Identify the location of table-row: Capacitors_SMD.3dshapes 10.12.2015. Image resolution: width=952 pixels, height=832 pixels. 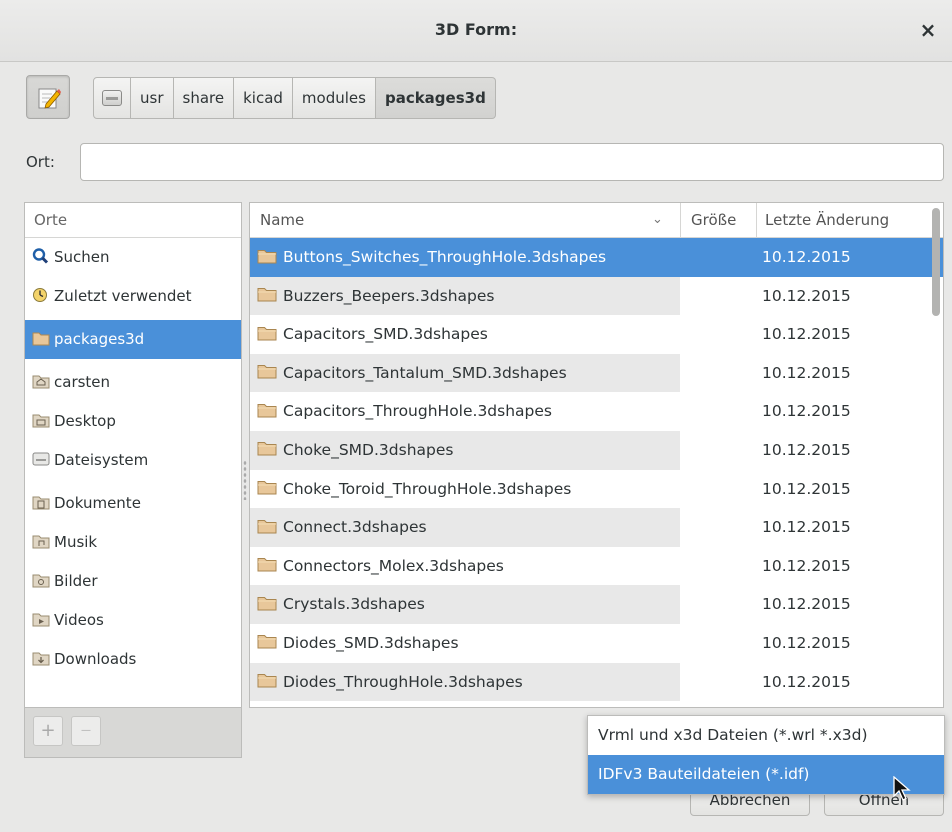
(596, 334).